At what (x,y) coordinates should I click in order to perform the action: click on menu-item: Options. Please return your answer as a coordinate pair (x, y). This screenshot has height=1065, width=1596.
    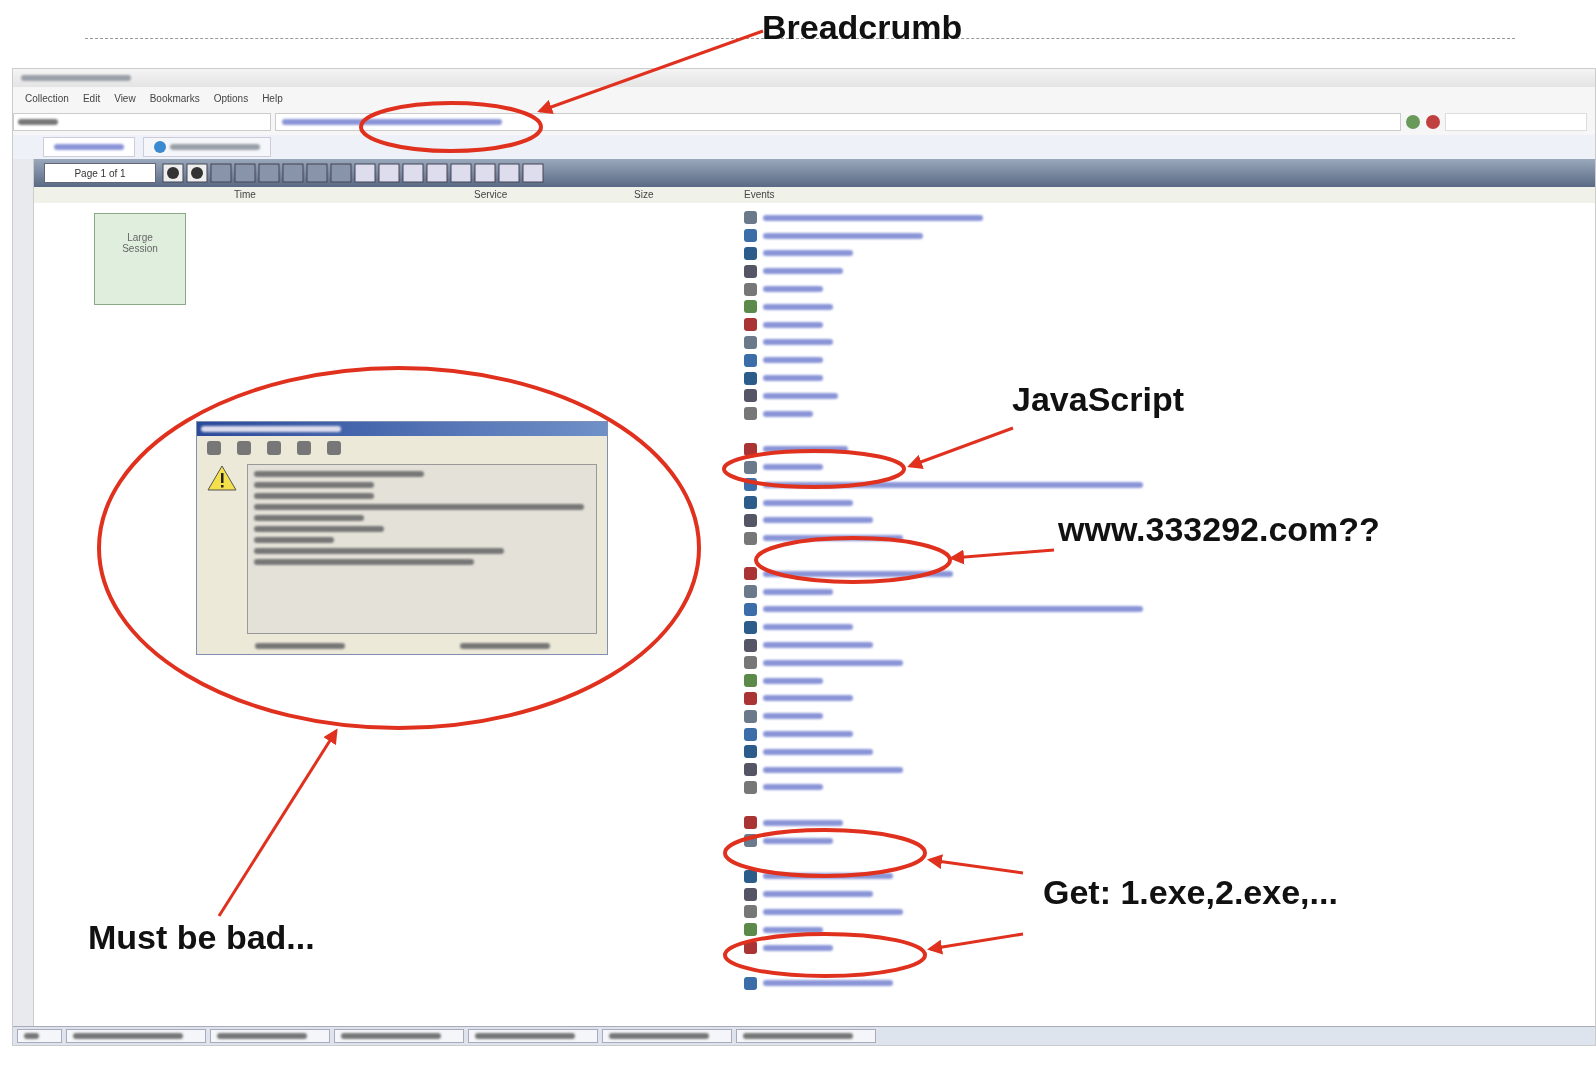
    Looking at the image, I should click on (231, 98).